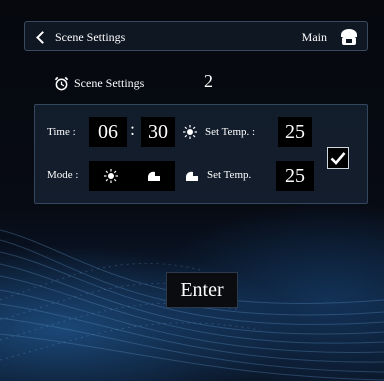 The width and height of the screenshot is (384, 381). What do you see at coordinates (295, 176) in the screenshot?
I see `temp-field-2: 25` at bounding box center [295, 176].